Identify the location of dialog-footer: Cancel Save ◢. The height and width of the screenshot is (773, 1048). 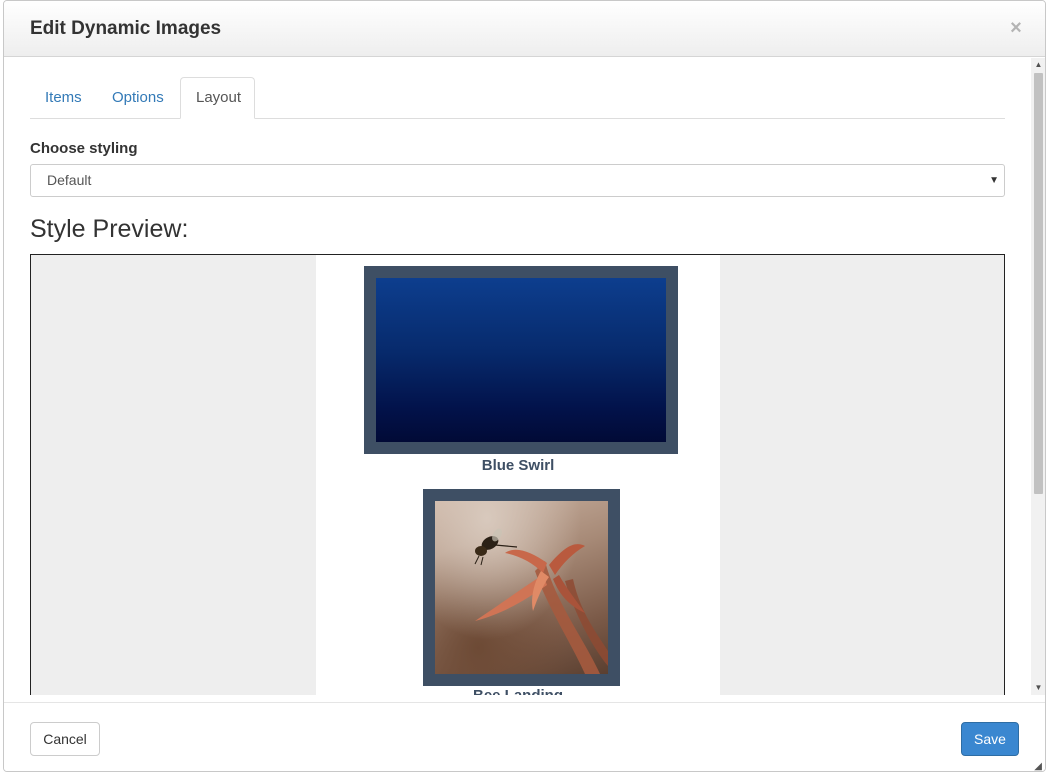
(524, 737).